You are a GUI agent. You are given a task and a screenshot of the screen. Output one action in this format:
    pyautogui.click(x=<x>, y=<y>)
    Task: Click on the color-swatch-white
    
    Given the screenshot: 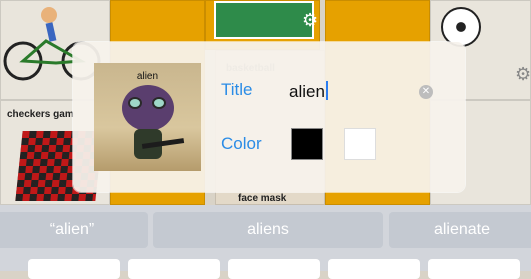 What is the action you would take?
    pyautogui.click(x=360, y=144)
    